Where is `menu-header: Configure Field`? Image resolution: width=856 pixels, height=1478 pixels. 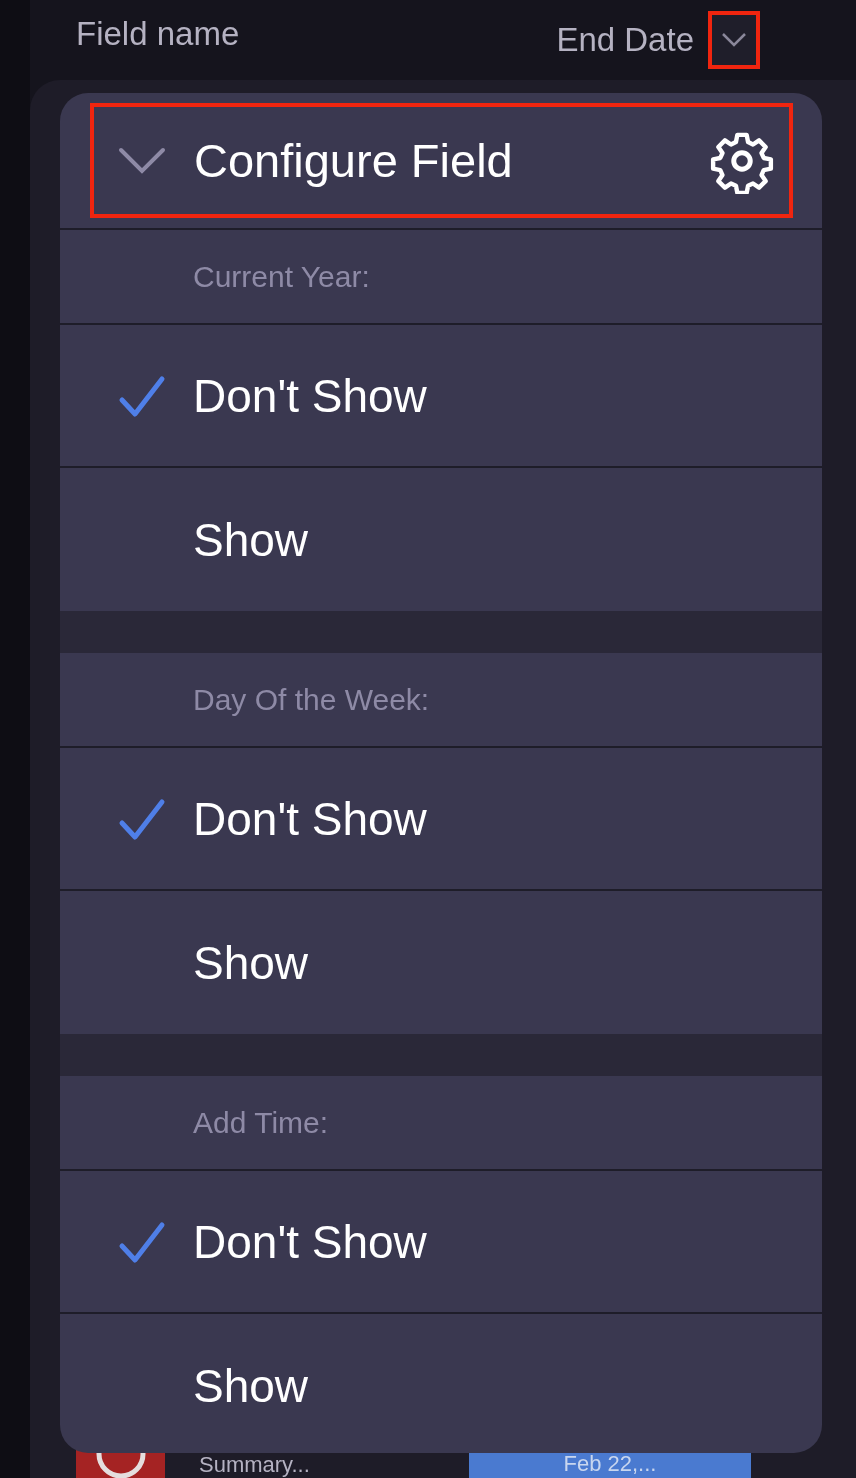
menu-header: Configure Field is located at coordinates (441, 160).